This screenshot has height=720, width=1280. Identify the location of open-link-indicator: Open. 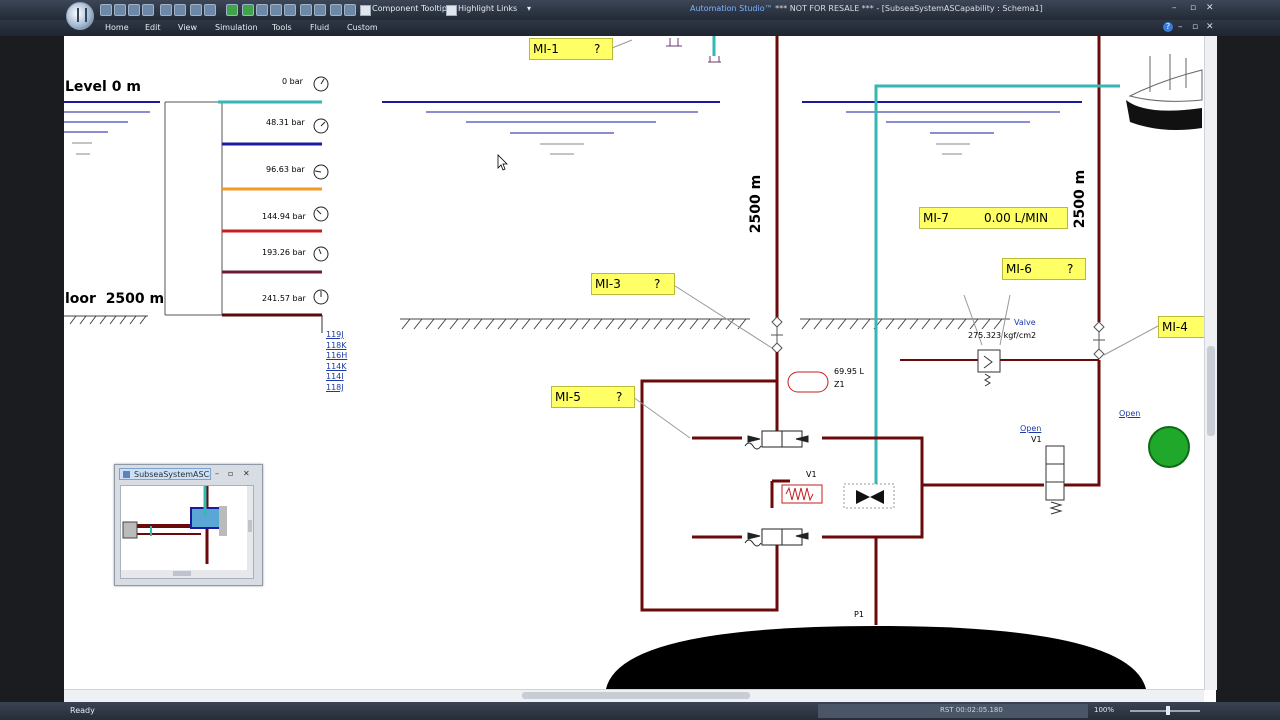
(1129, 413).